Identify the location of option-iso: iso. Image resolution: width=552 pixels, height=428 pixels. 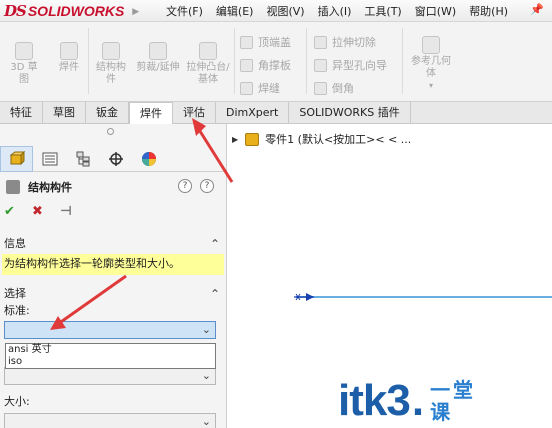
(110, 362).